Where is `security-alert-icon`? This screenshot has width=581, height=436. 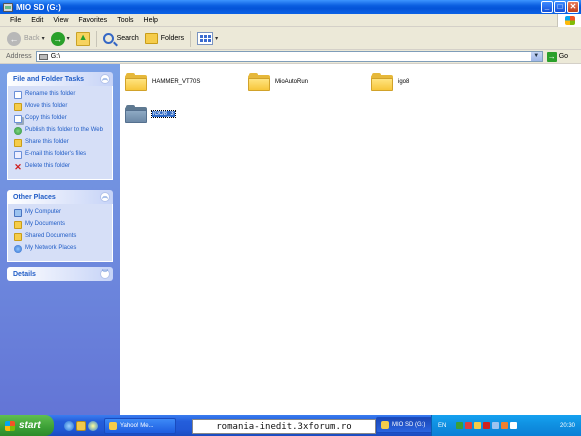
security-alert-icon is located at coordinates (487, 425).